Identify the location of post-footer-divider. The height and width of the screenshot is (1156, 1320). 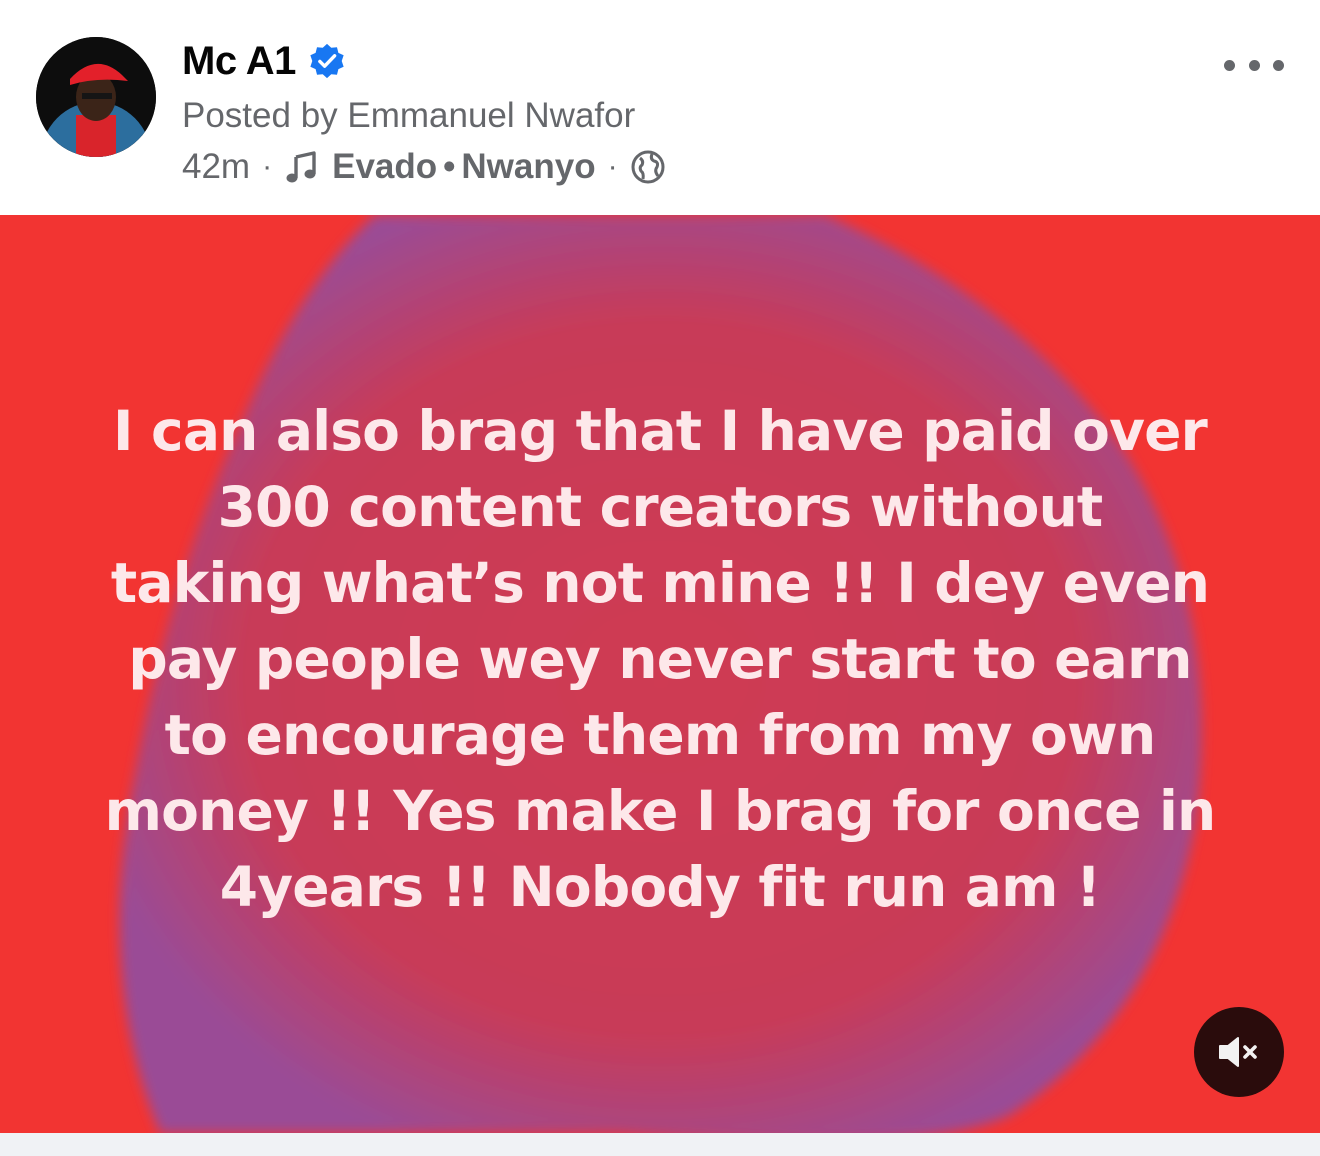
(660, 1144).